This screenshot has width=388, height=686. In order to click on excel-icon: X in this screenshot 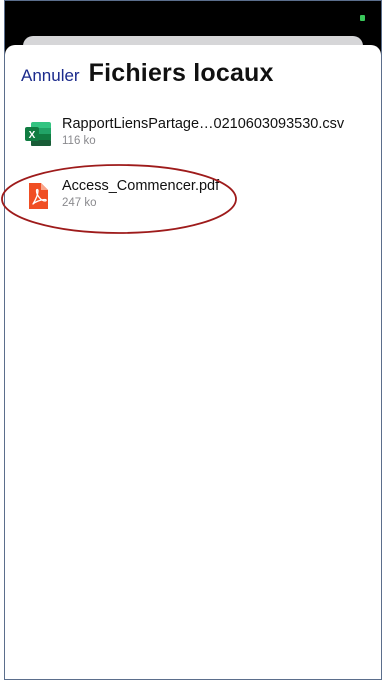, I will do `click(38, 134)`.